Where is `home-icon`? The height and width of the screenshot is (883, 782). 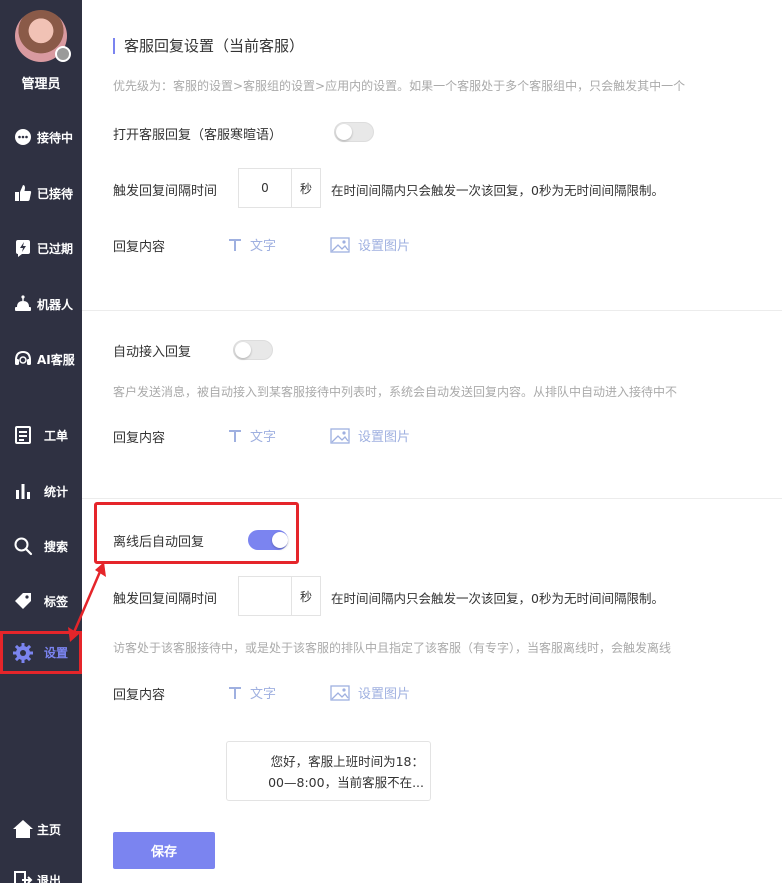 home-icon is located at coordinates (23, 829).